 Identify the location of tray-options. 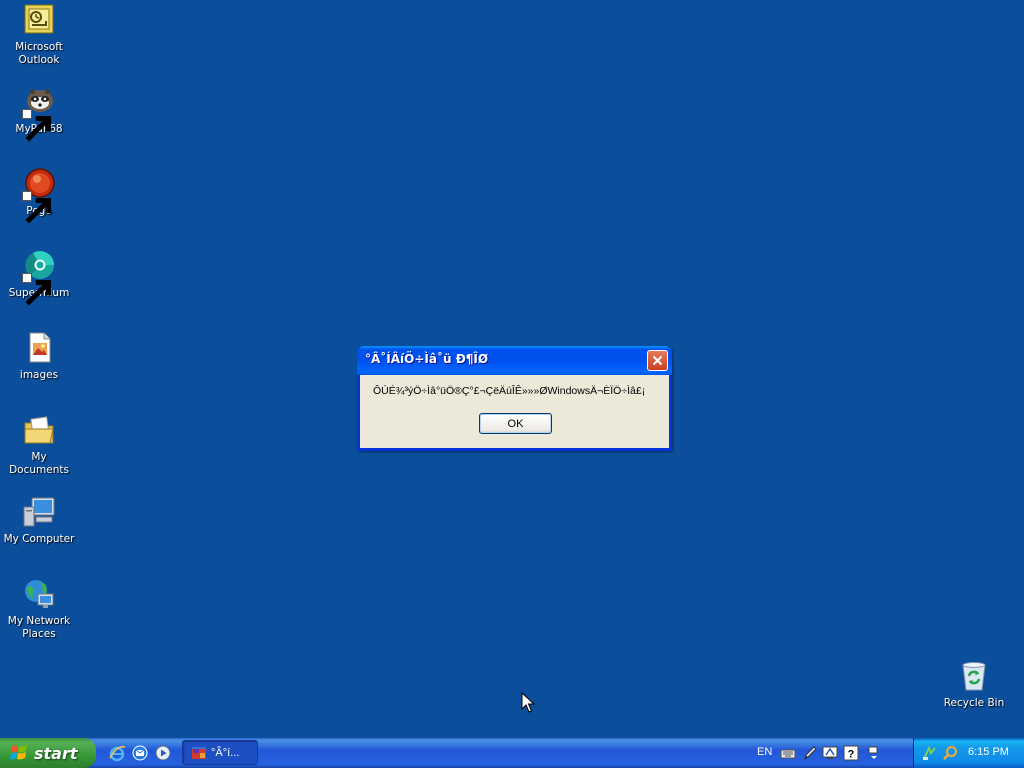
(874, 753).